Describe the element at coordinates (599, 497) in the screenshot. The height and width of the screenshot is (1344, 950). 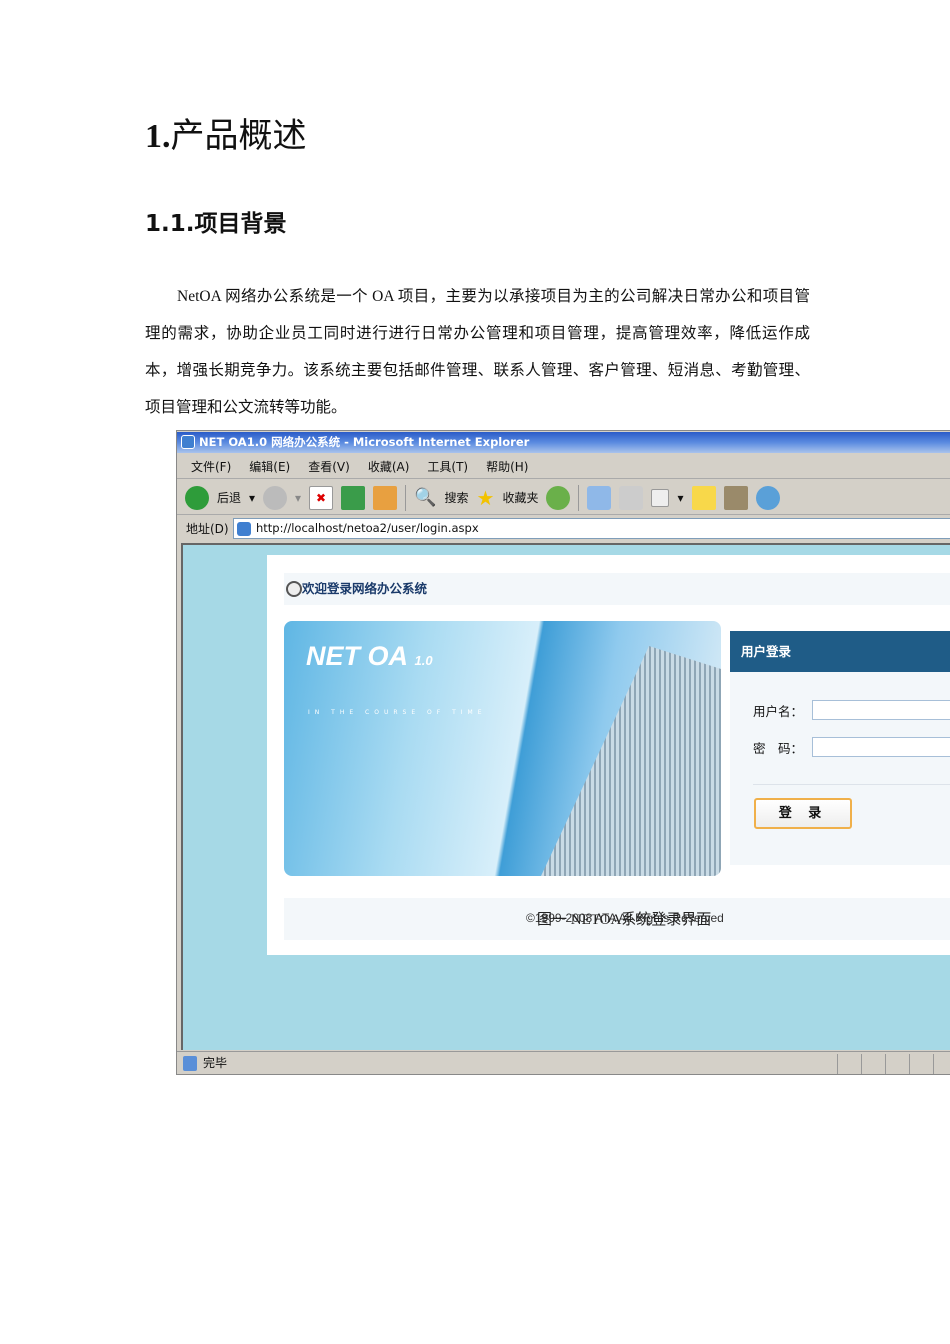
I see `mail-icon` at that location.